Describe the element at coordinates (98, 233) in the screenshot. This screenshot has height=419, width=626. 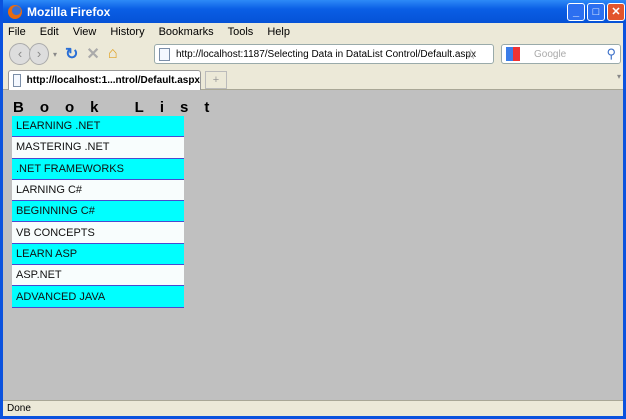
I see `list-item: VB CONCEPTS` at that location.